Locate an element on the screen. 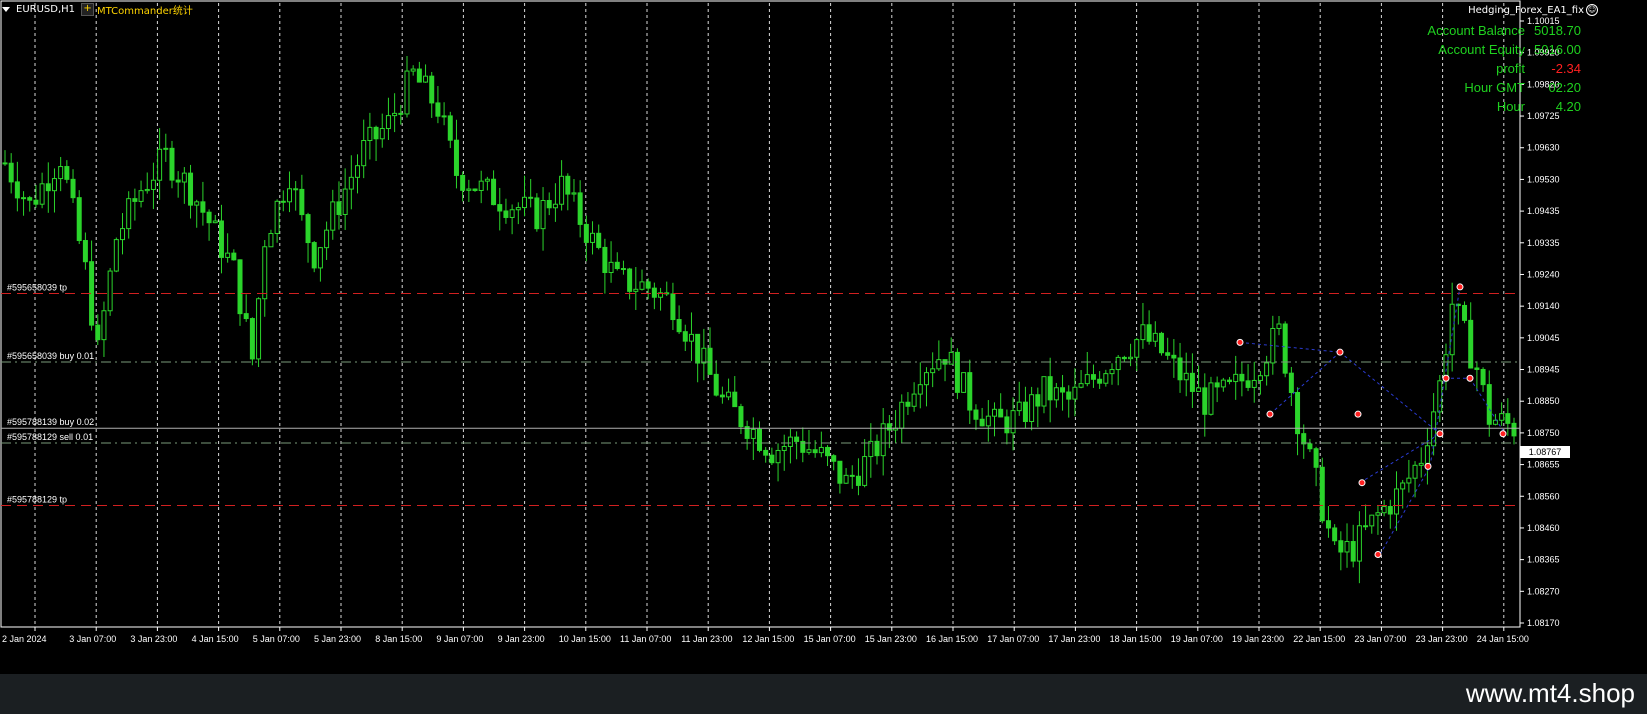 The image size is (1647, 714). info-row: Account Equity 5016.00 is located at coordinates (1504, 49).